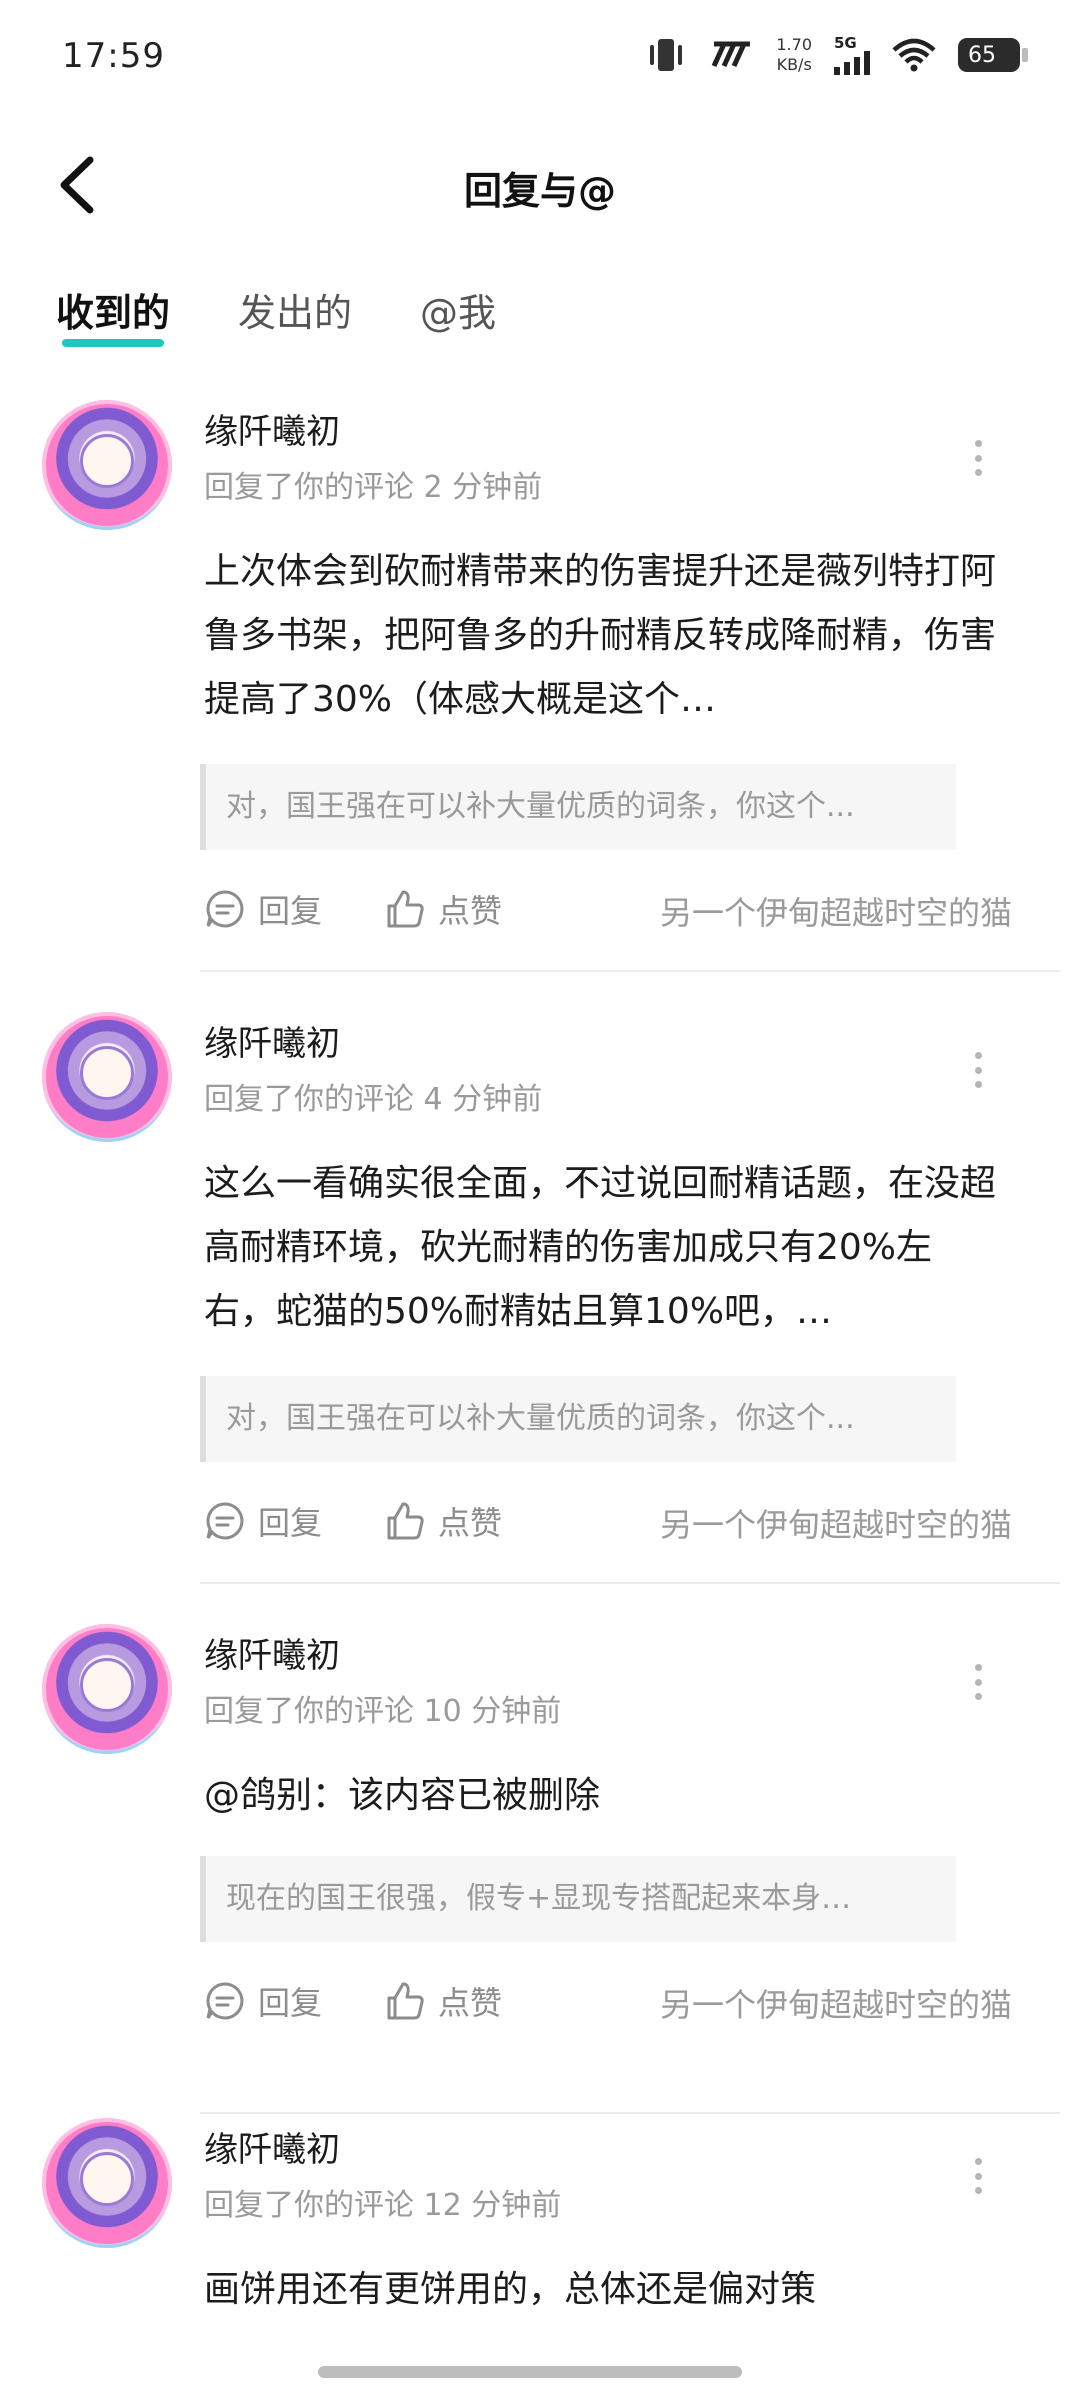  What do you see at coordinates (113, 317) in the screenshot?
I see `tab-received: 收到的` at bounding box center [113, 317].